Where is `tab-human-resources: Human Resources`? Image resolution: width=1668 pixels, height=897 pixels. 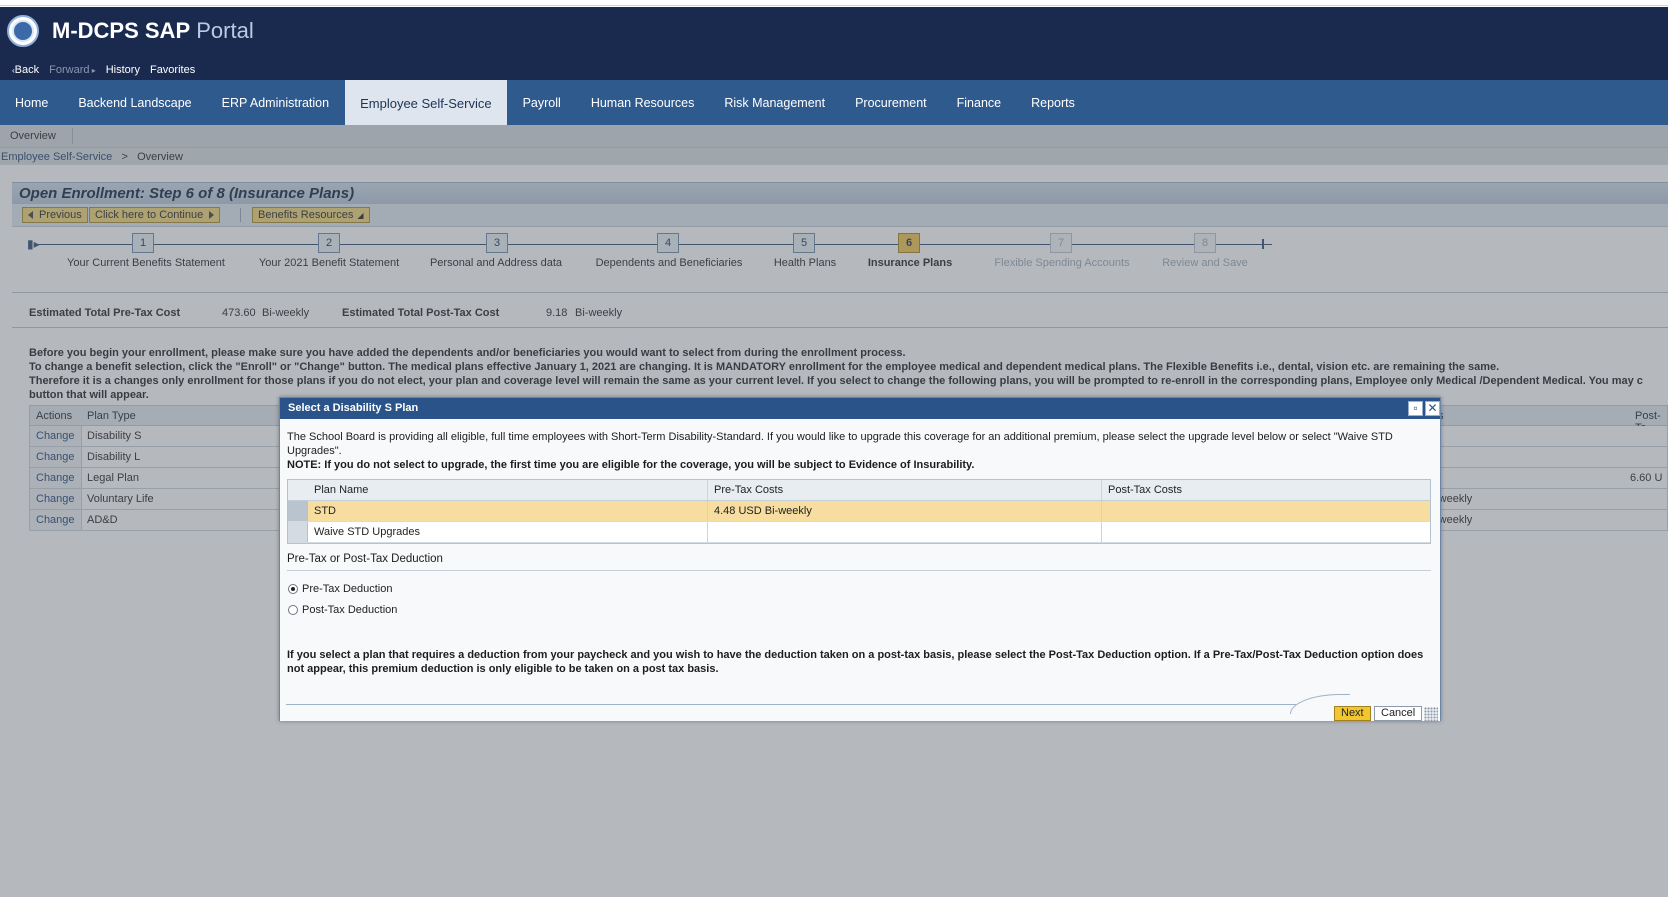
tab-human-resources: Human Resources is located at coordinates (643, 102).